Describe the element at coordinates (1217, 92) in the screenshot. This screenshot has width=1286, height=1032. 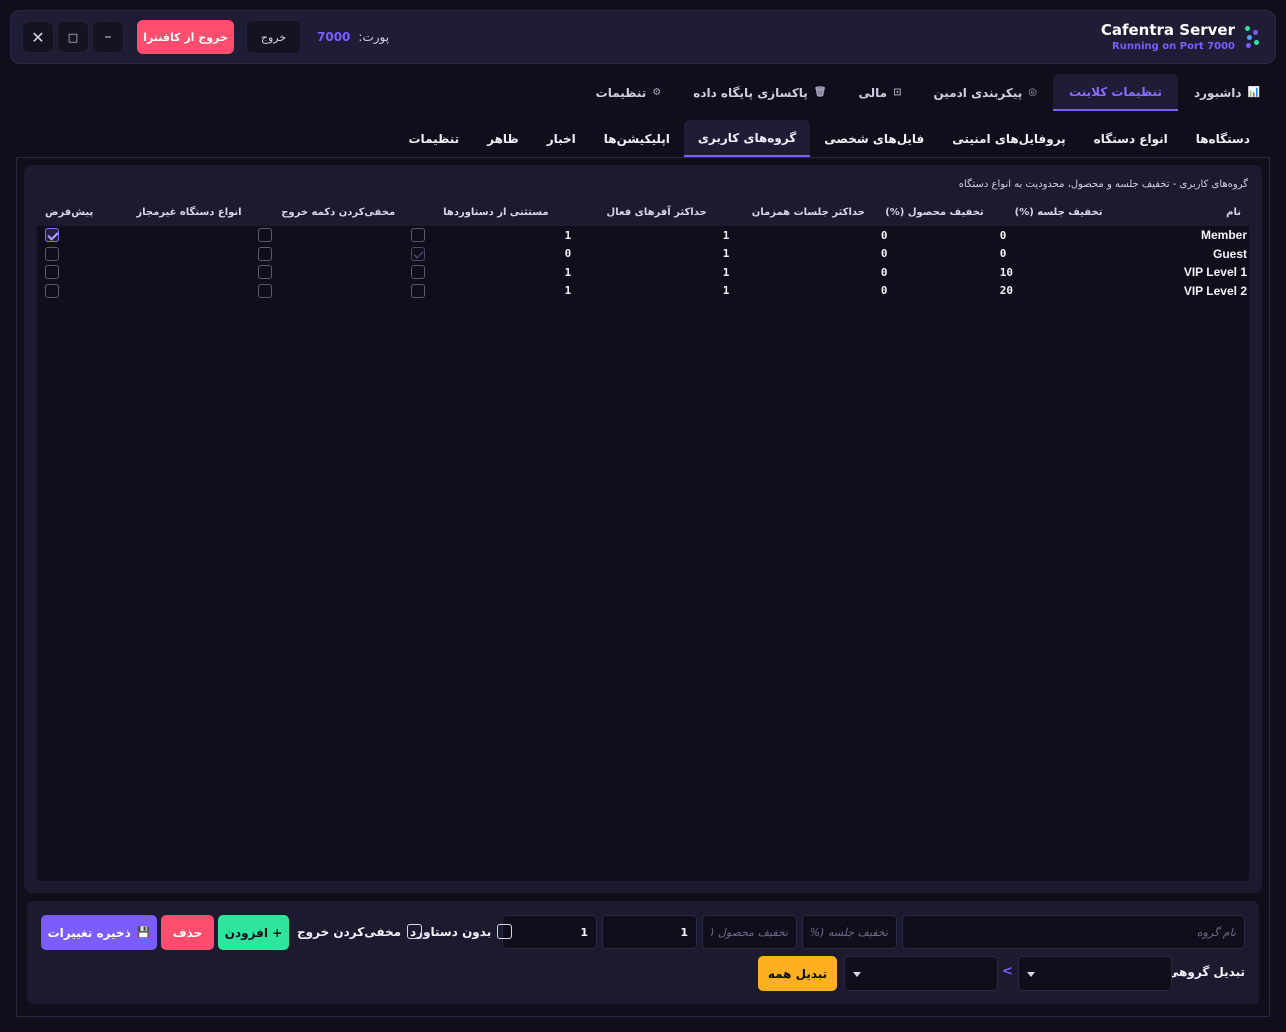
I see `tab-label: داشبورد` at that location.